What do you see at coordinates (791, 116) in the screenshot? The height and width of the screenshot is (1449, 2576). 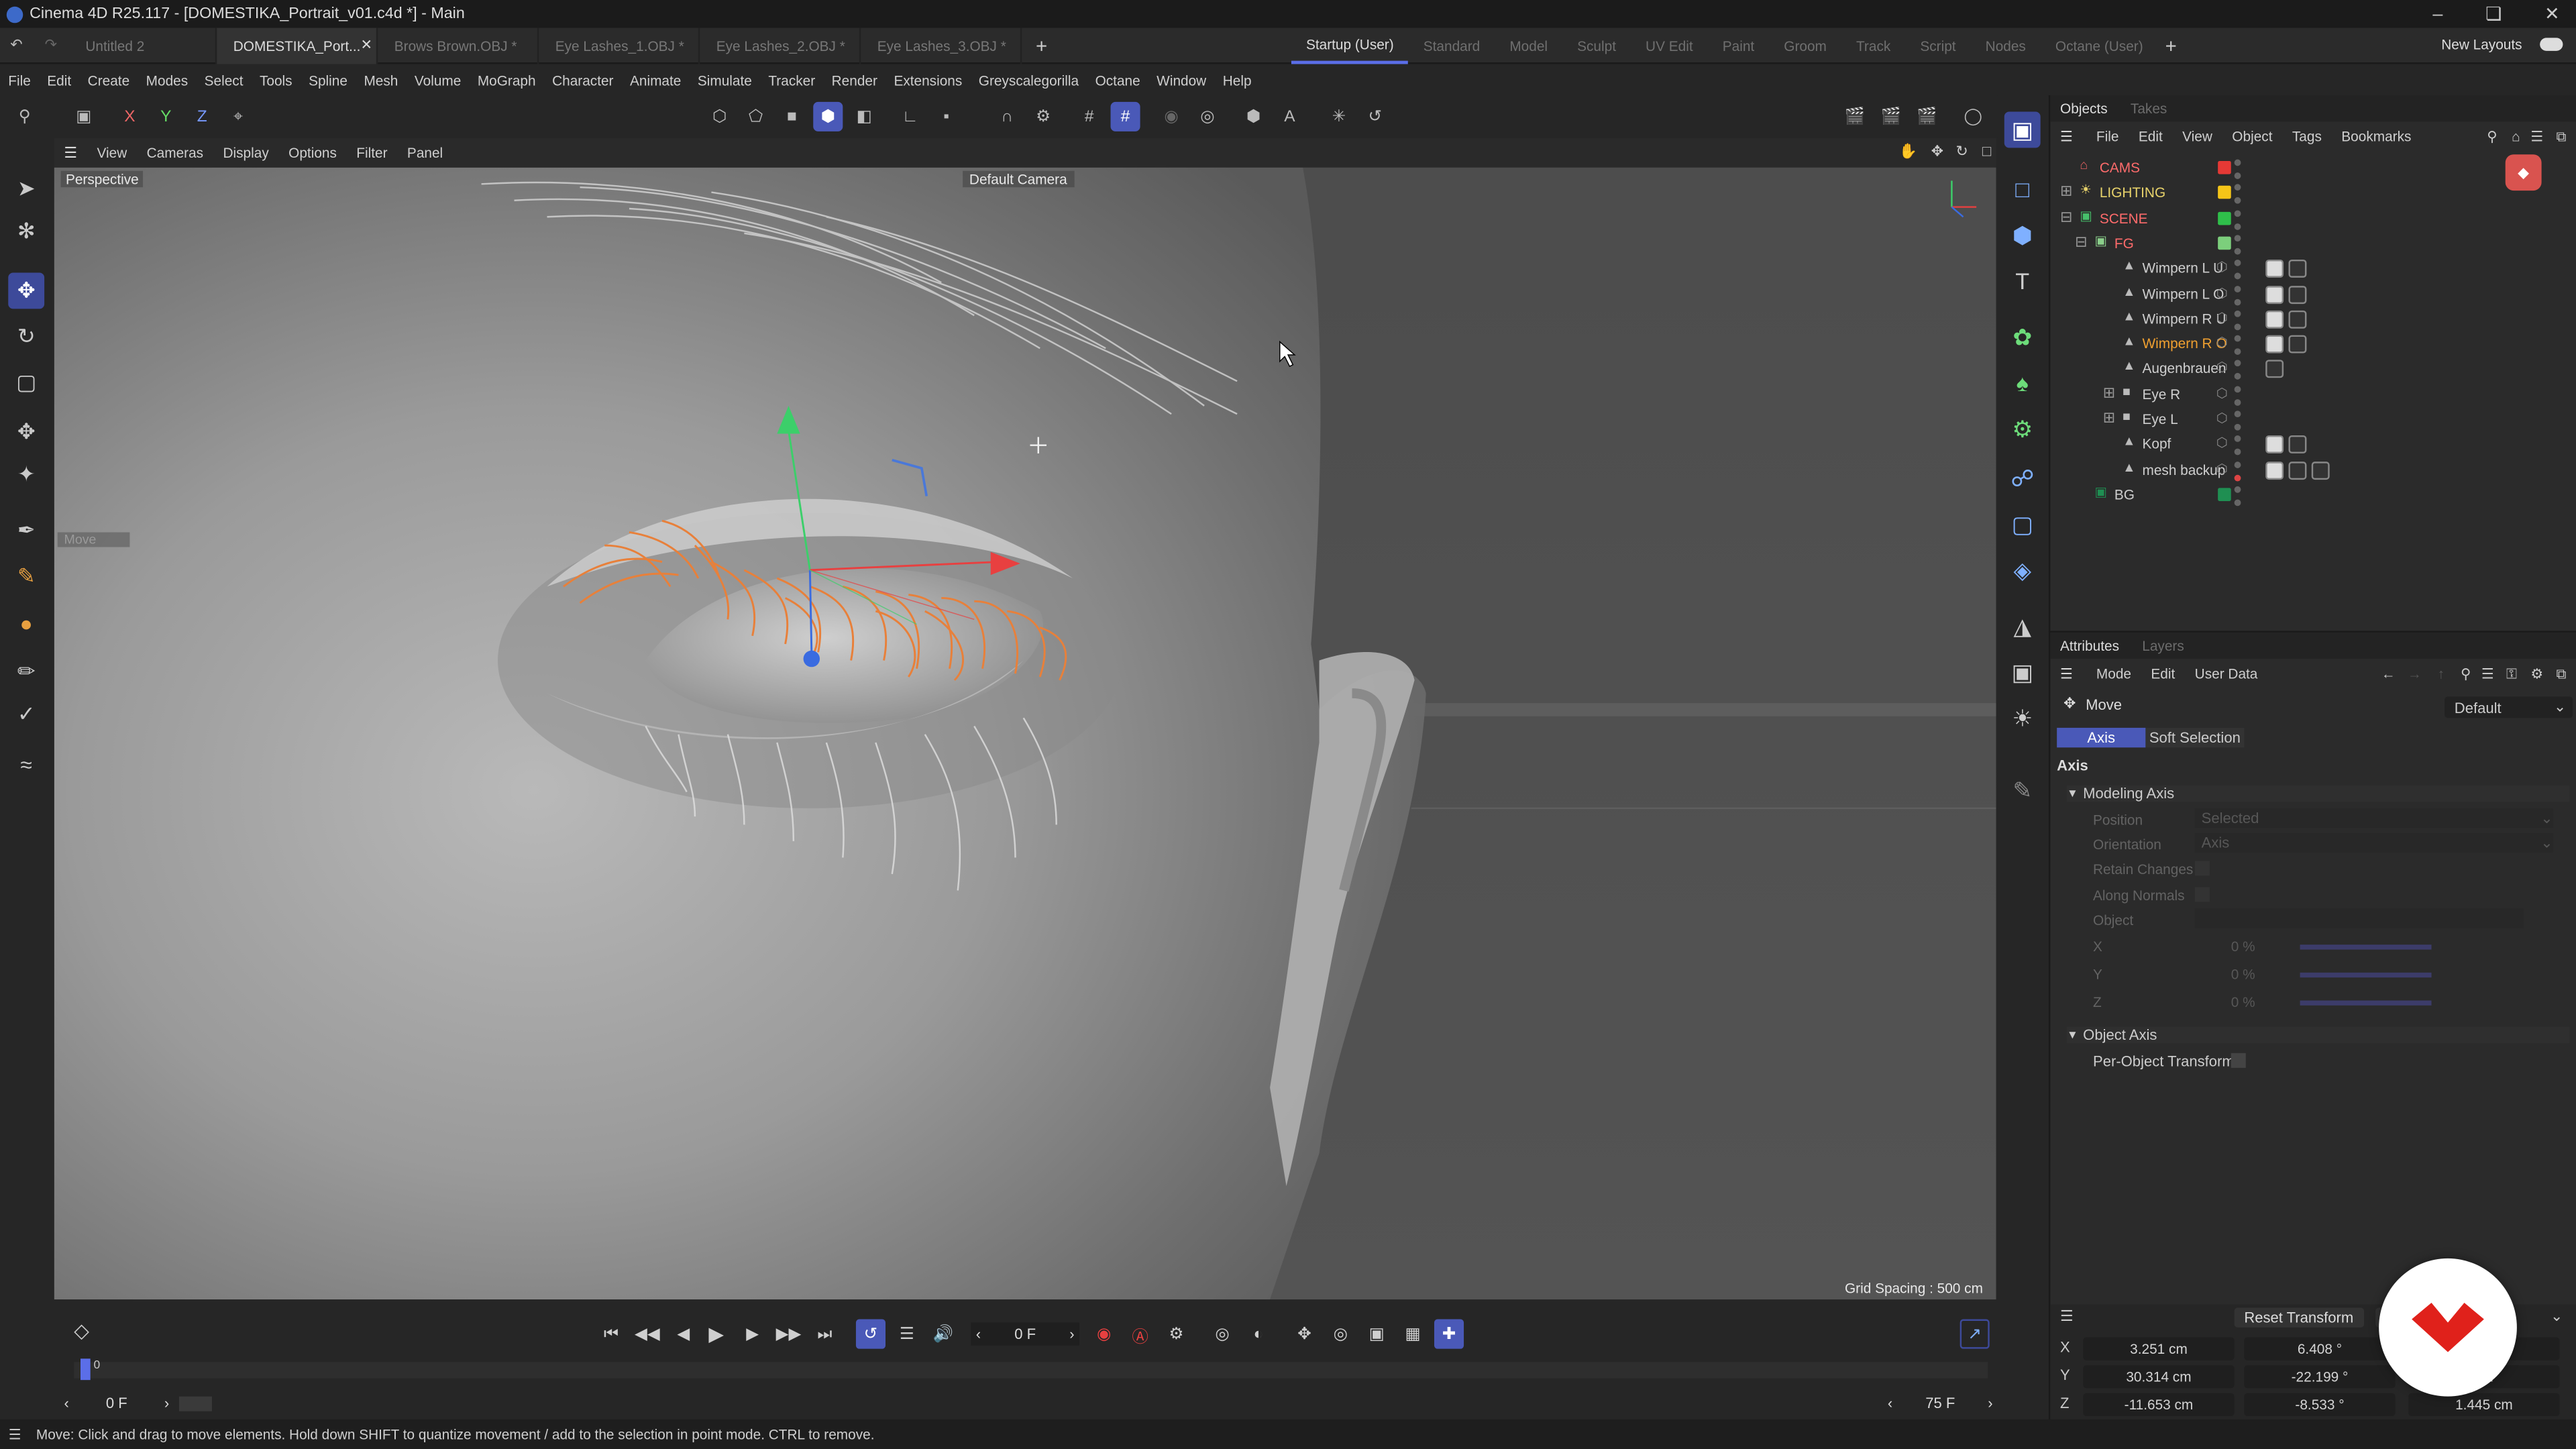 I see `polygons-mode-icon: ■` at bounding box center [791, 116].